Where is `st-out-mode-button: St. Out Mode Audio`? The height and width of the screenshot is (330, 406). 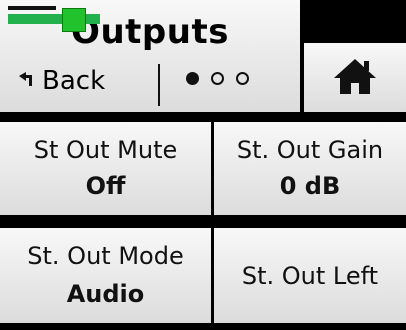 st-out-mode-button: St. Out Mode Audio is located at coordinates (105, 275).